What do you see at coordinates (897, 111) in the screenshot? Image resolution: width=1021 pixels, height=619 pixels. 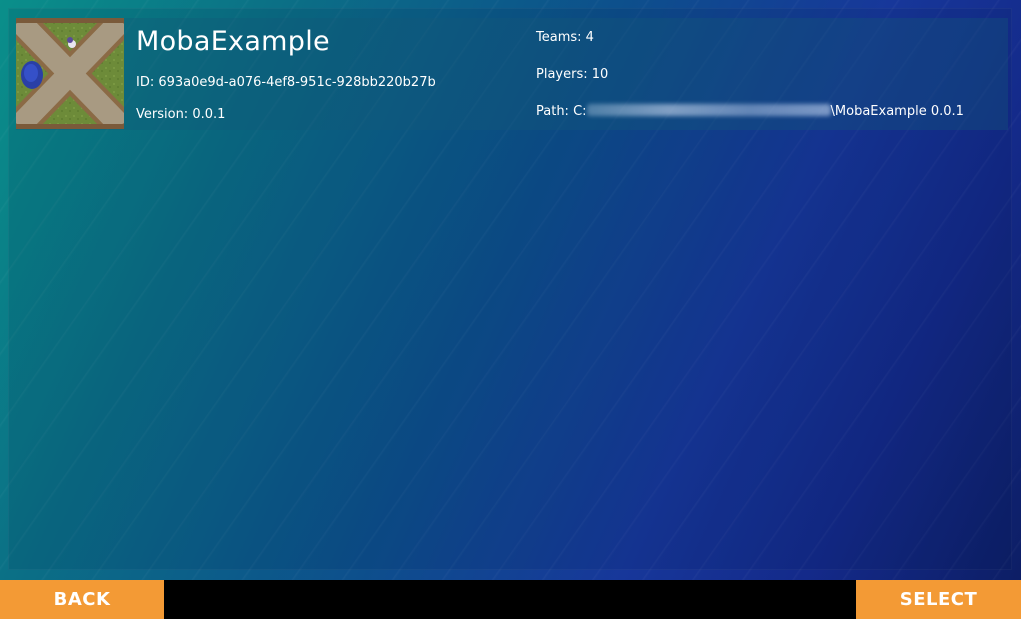 I see `path-suffix: \MobaExample 0.0.1` at bounding box center [897, 111].